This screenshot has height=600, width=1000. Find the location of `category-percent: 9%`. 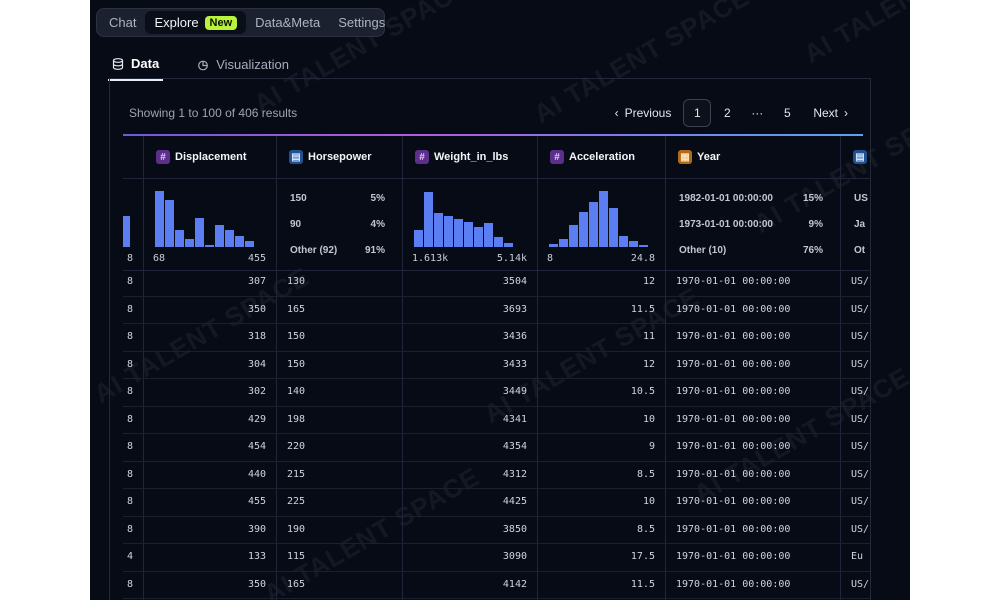

category-percent: 9% is located at coordinates (815, 224).